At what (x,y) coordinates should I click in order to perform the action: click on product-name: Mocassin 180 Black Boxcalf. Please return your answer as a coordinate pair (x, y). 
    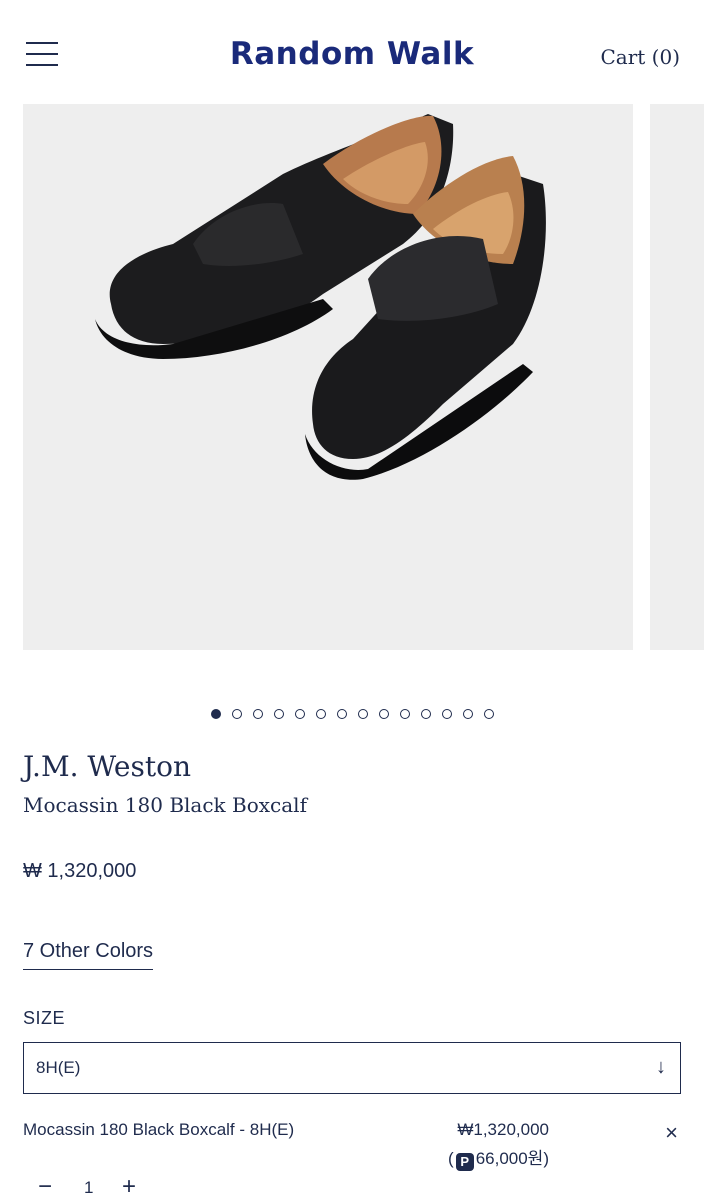
    Looking at the image, I should click on (165, 805).